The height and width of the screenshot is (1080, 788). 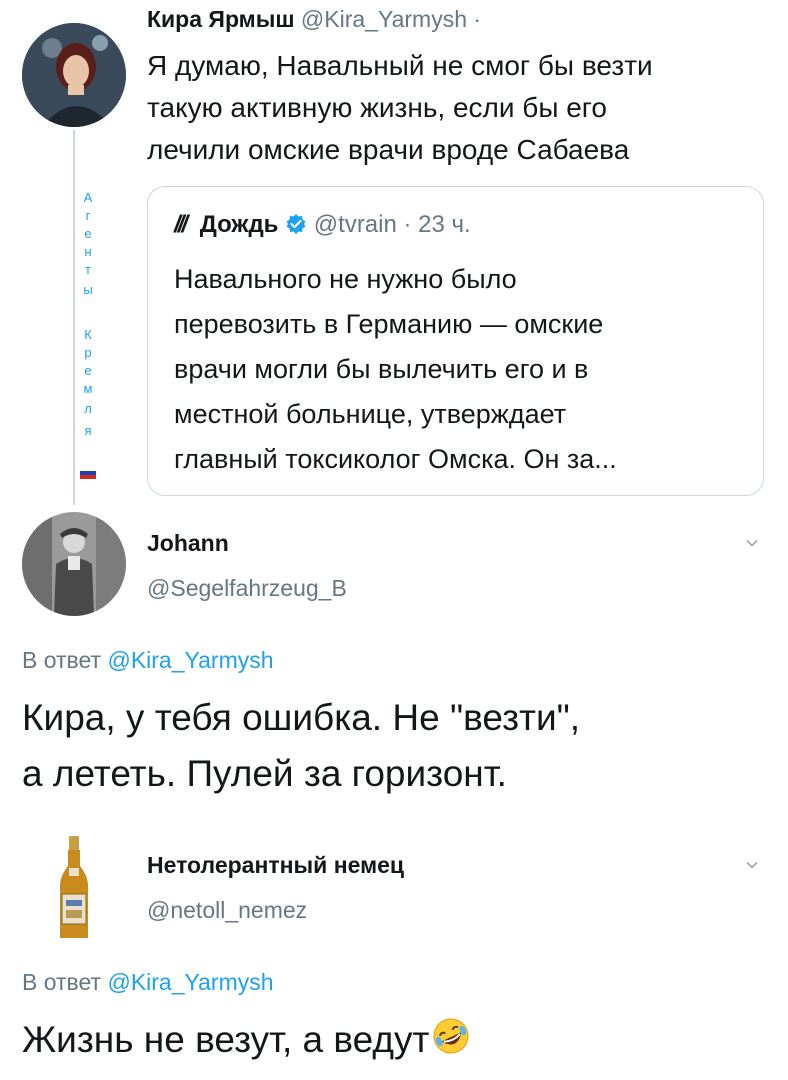 I want to click on quote-author-name: Дождь, so click(x=239, y=224).